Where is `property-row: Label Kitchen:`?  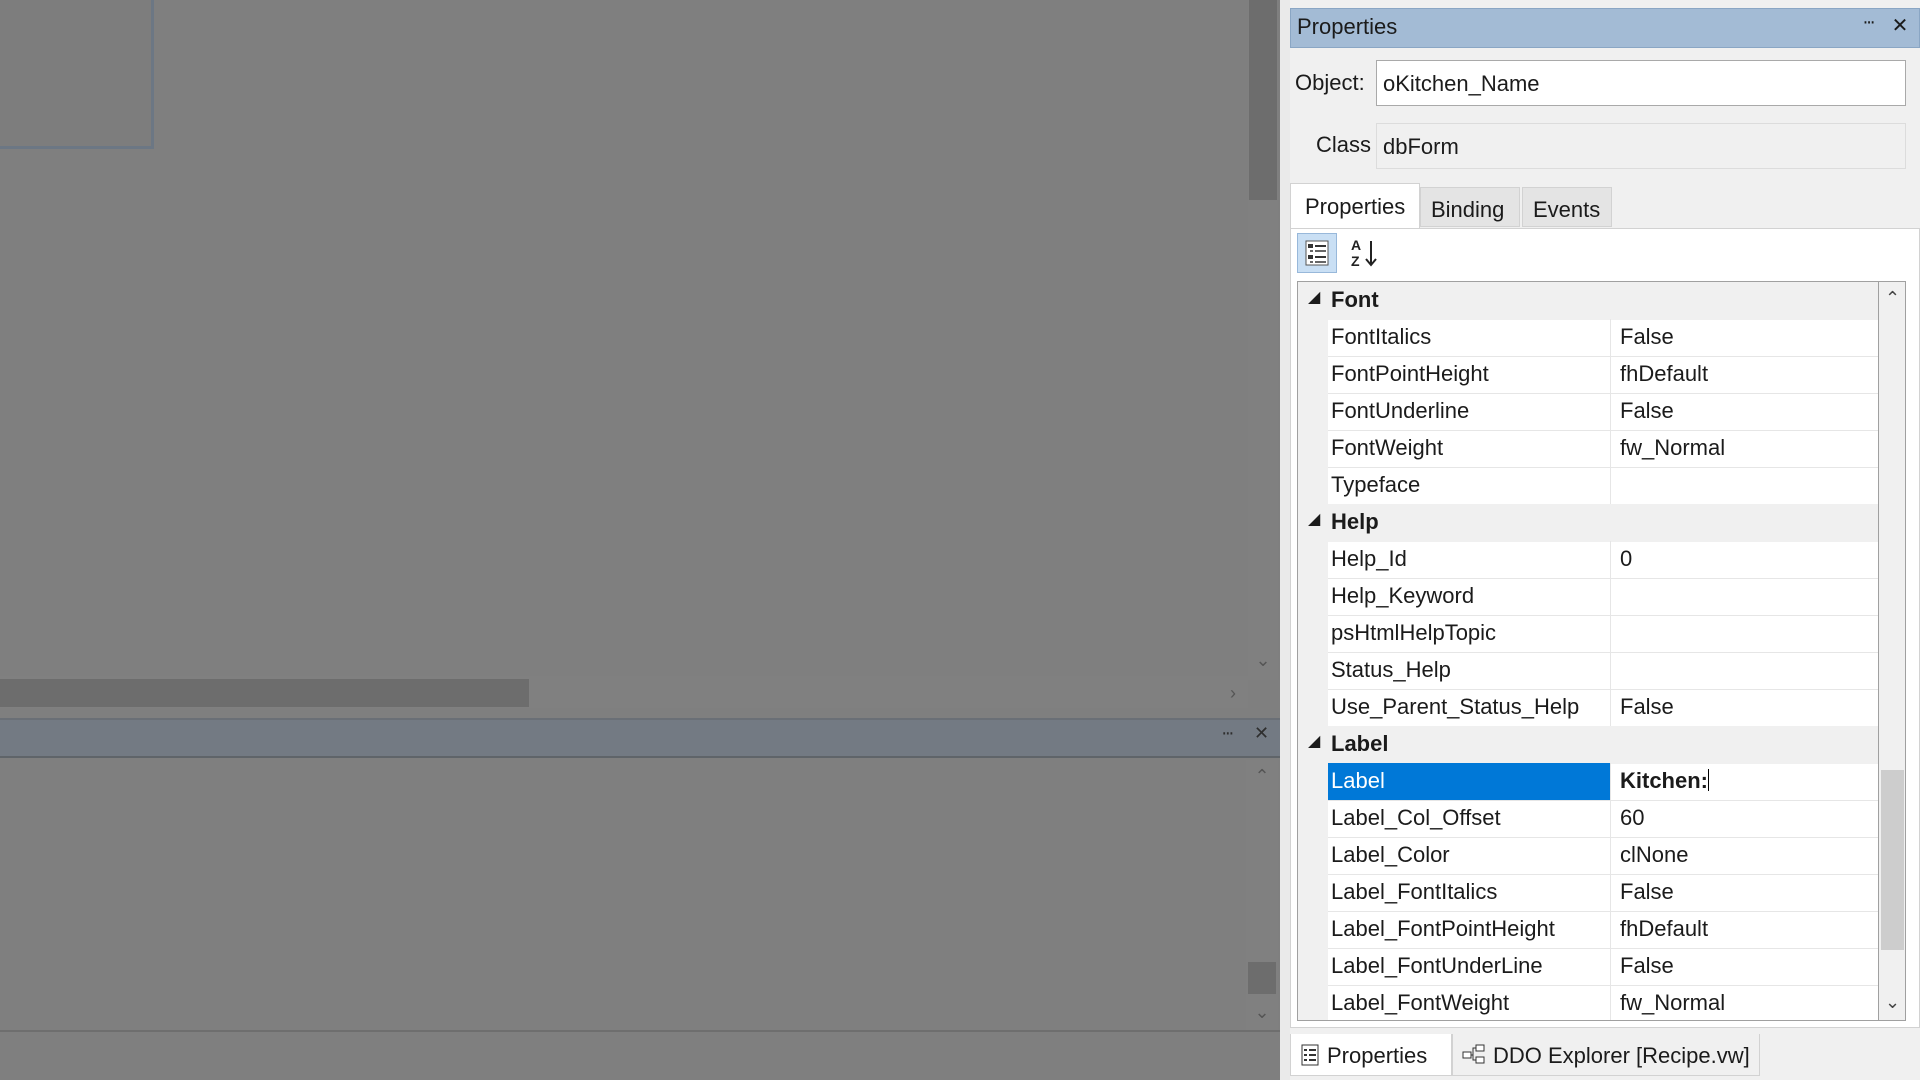
property-row: Label Kitchen: is located at coordinates (1588, 782).